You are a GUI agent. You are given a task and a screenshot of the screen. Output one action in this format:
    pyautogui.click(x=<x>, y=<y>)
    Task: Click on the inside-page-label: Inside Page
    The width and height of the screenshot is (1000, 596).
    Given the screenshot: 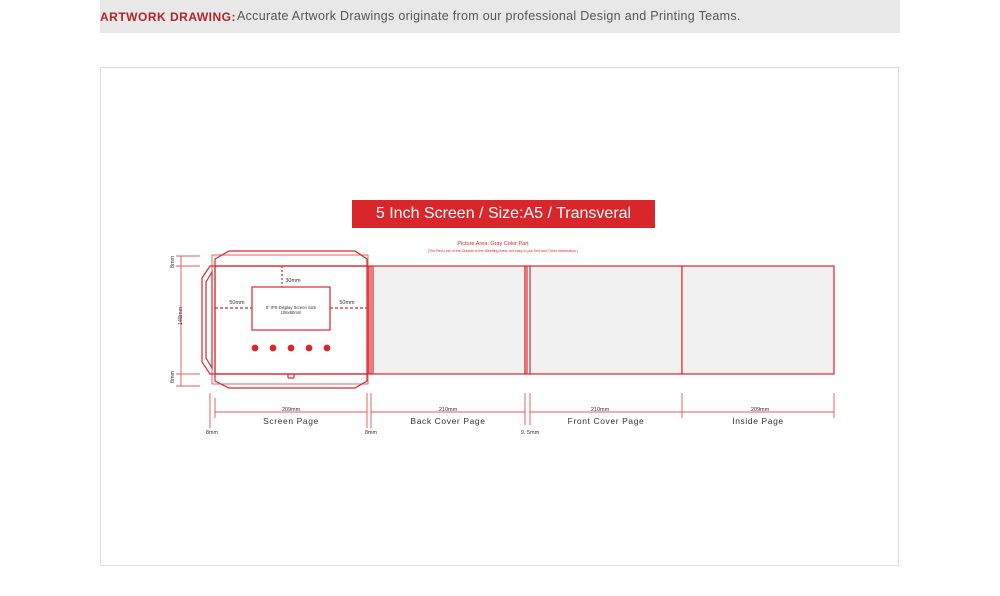 What is the action you would take?
    pyautogui.click(x=758, y=421)
    